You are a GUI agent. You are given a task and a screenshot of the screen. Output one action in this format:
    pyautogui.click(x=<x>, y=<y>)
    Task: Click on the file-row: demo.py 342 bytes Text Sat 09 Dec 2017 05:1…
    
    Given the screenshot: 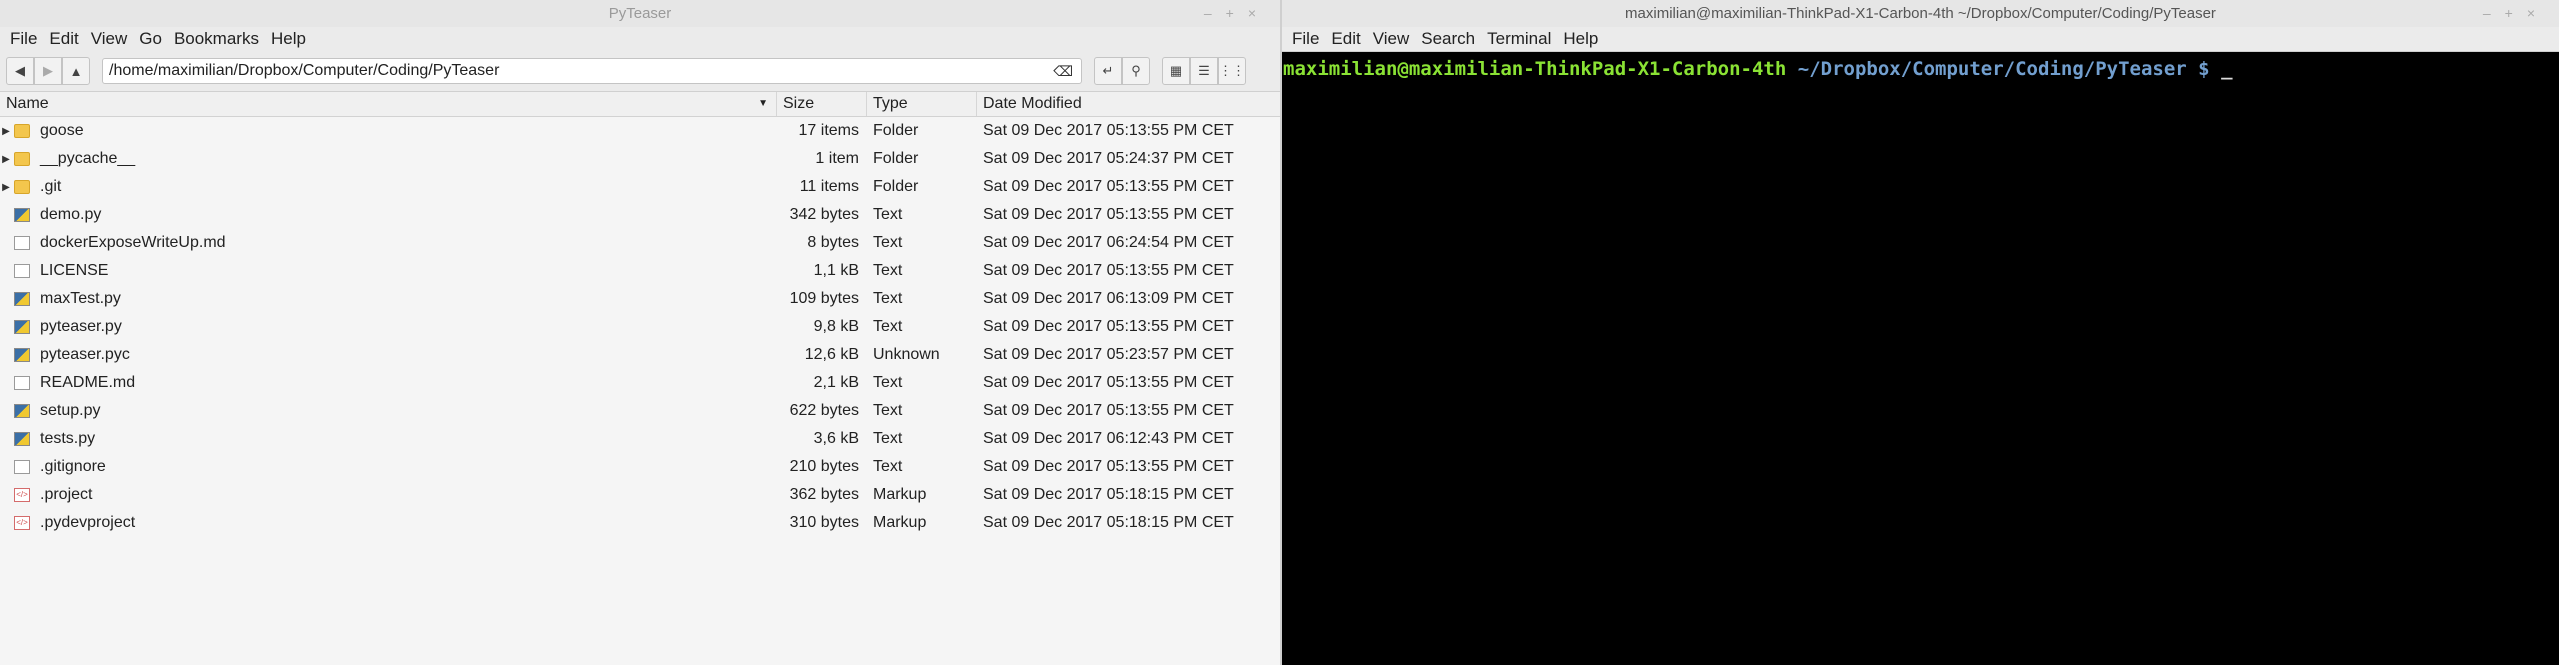 What is the action you would take?
    pyautogui.click(x=640, y=215)
    